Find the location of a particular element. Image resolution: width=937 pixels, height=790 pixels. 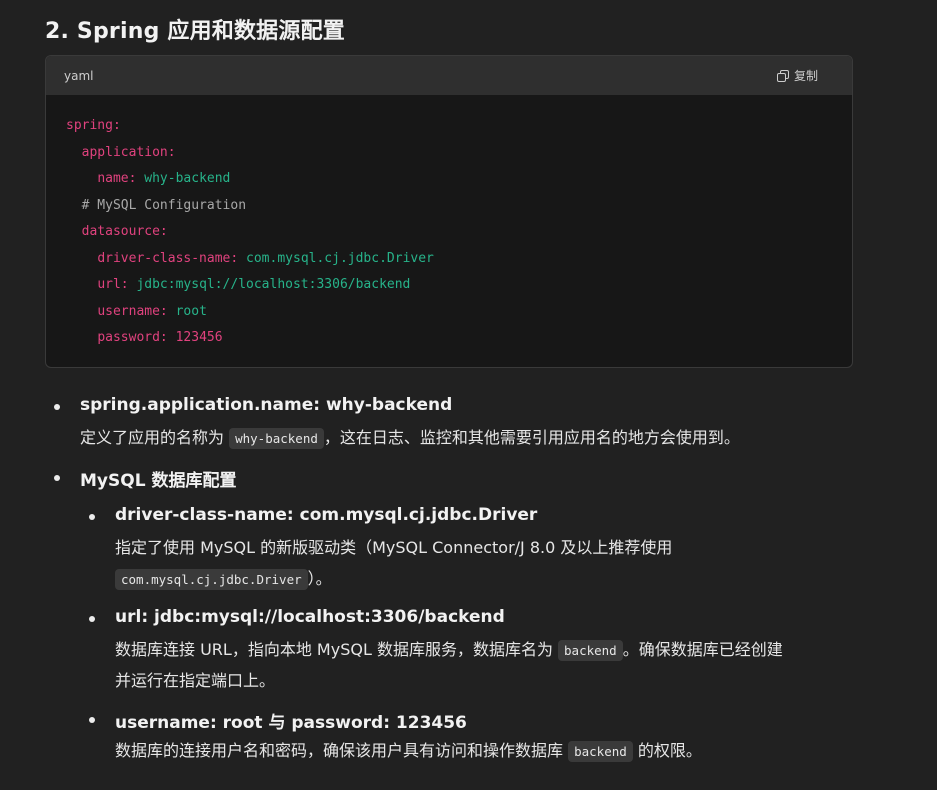

code-key: username: is located at coordinates (132, 311).